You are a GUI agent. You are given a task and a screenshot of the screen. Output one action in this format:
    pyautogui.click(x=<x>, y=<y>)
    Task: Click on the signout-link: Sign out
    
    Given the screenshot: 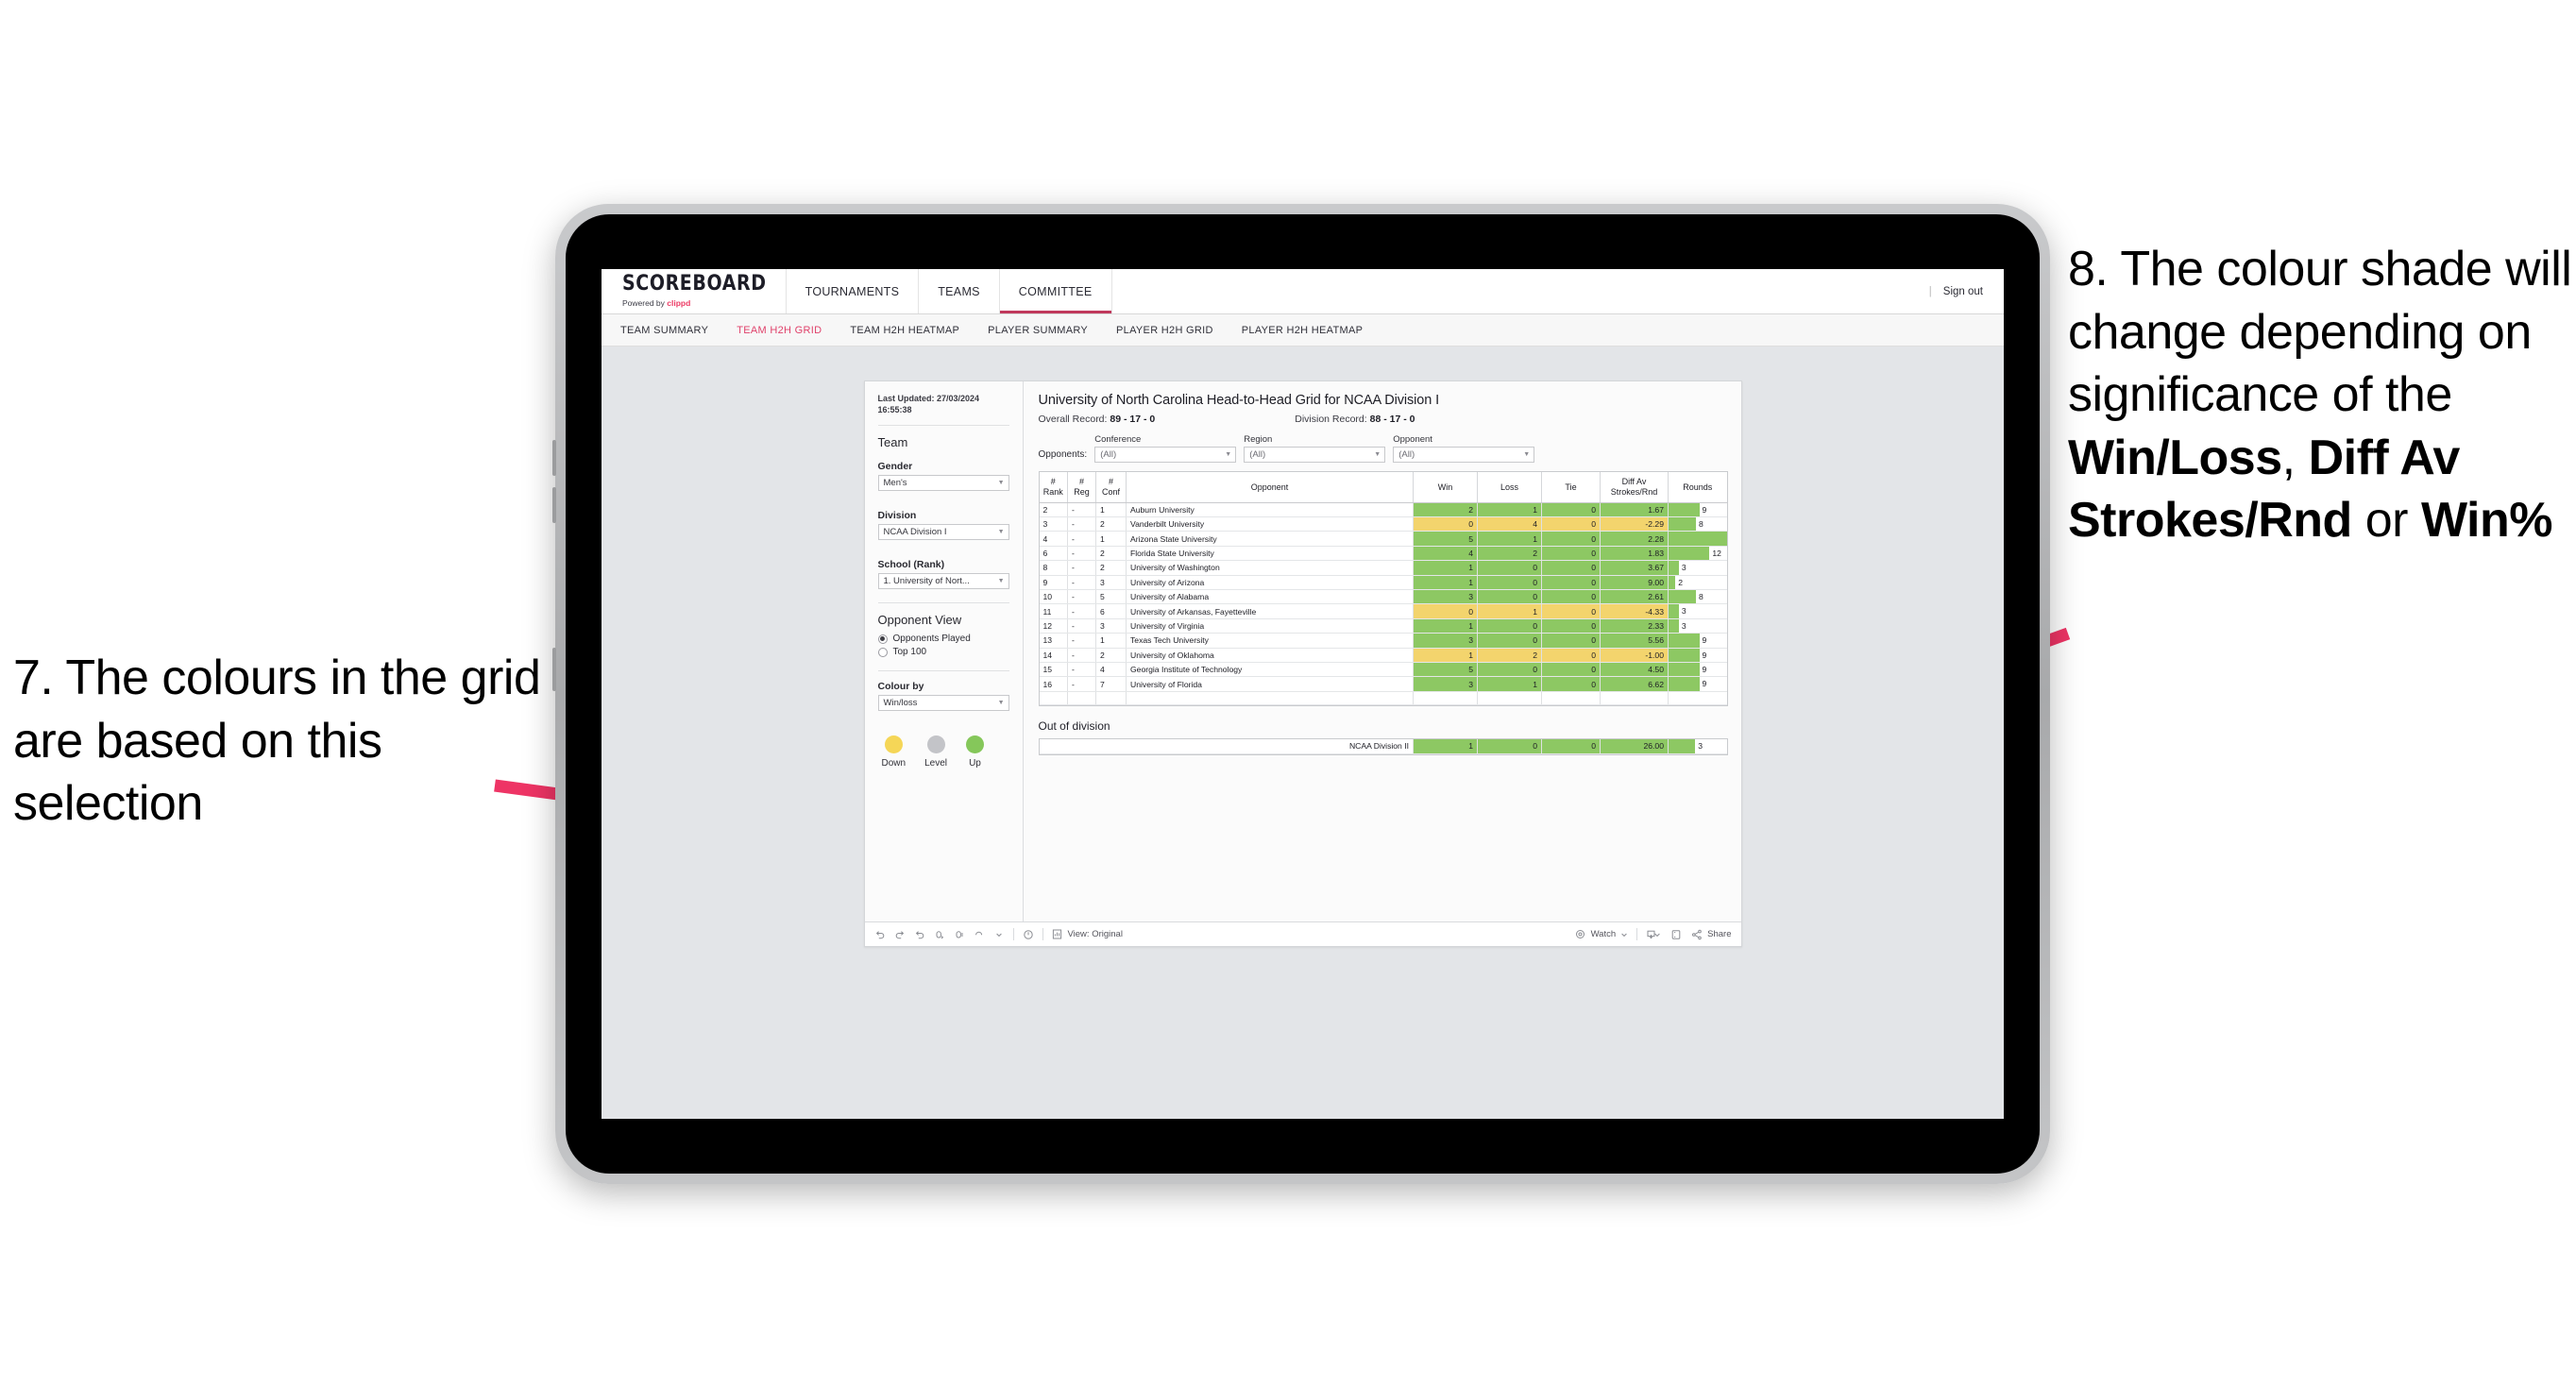 What is the action you would take?
    pyautogui.click(x=1963, y=291)
    